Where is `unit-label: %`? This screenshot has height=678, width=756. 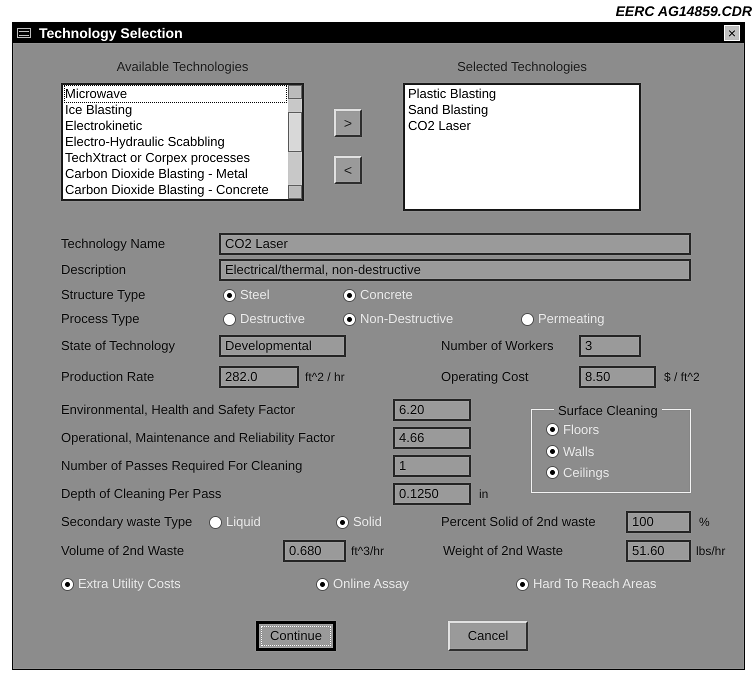
unit-label: % is located at coordinates (704, 522).